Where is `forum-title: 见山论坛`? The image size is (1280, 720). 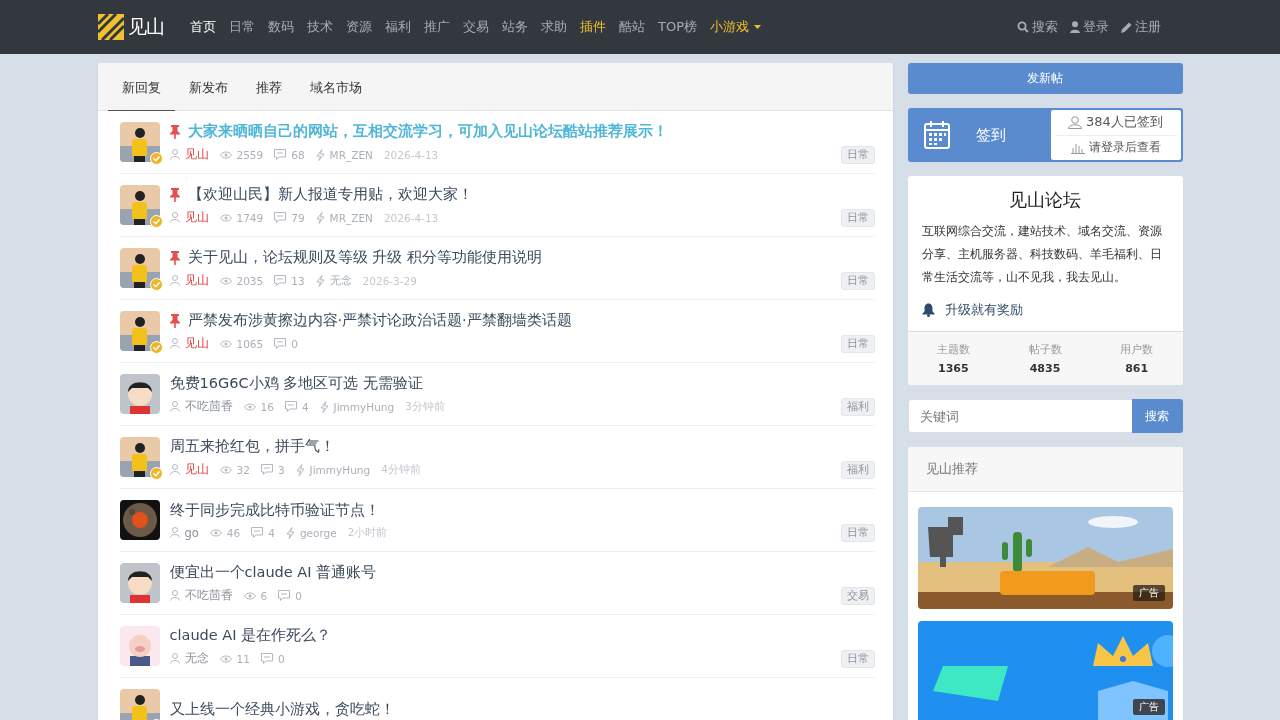
forum-title: 见山论坛 is located at coordinates (1045, 200).